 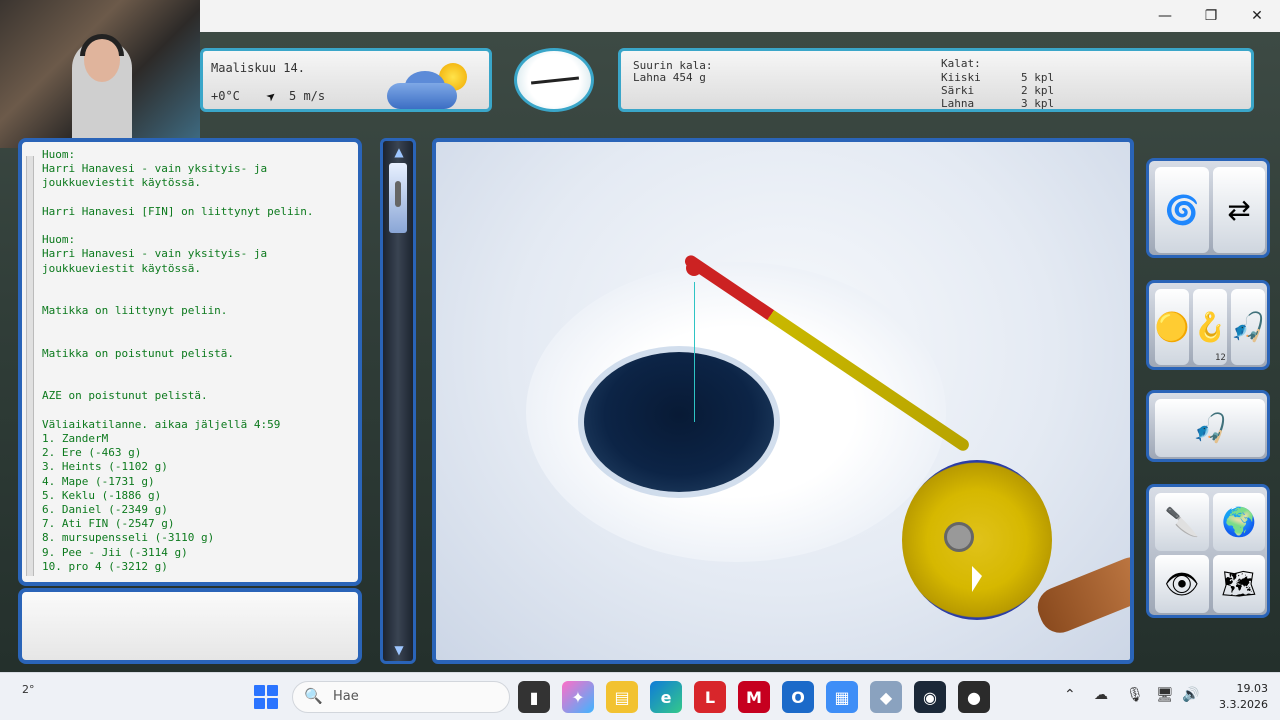 What do you see at coordinates (30, 366) in the screenshot?
I see `chat-scrollbar` at bounding box center [30, 366].